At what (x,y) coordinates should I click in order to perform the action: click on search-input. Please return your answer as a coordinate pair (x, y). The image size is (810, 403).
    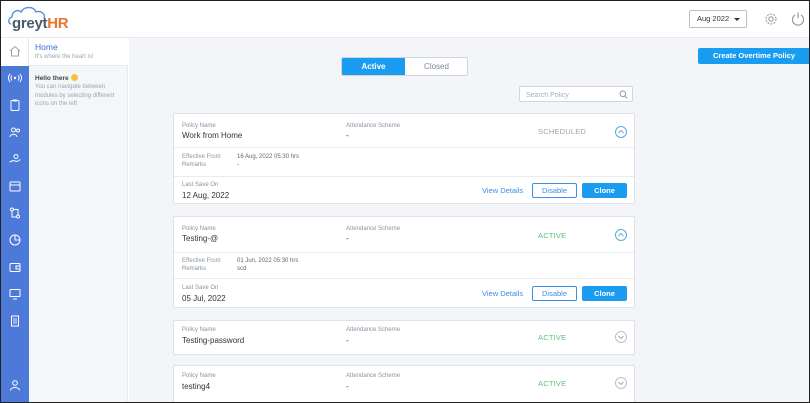
    Looking at the image, I should click on (571, 95).